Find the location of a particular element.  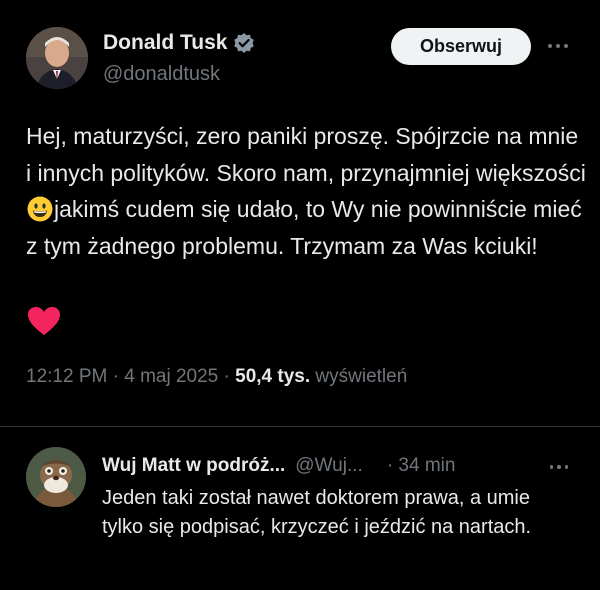

reply-author-avatar is located at coordinates (56, 477).